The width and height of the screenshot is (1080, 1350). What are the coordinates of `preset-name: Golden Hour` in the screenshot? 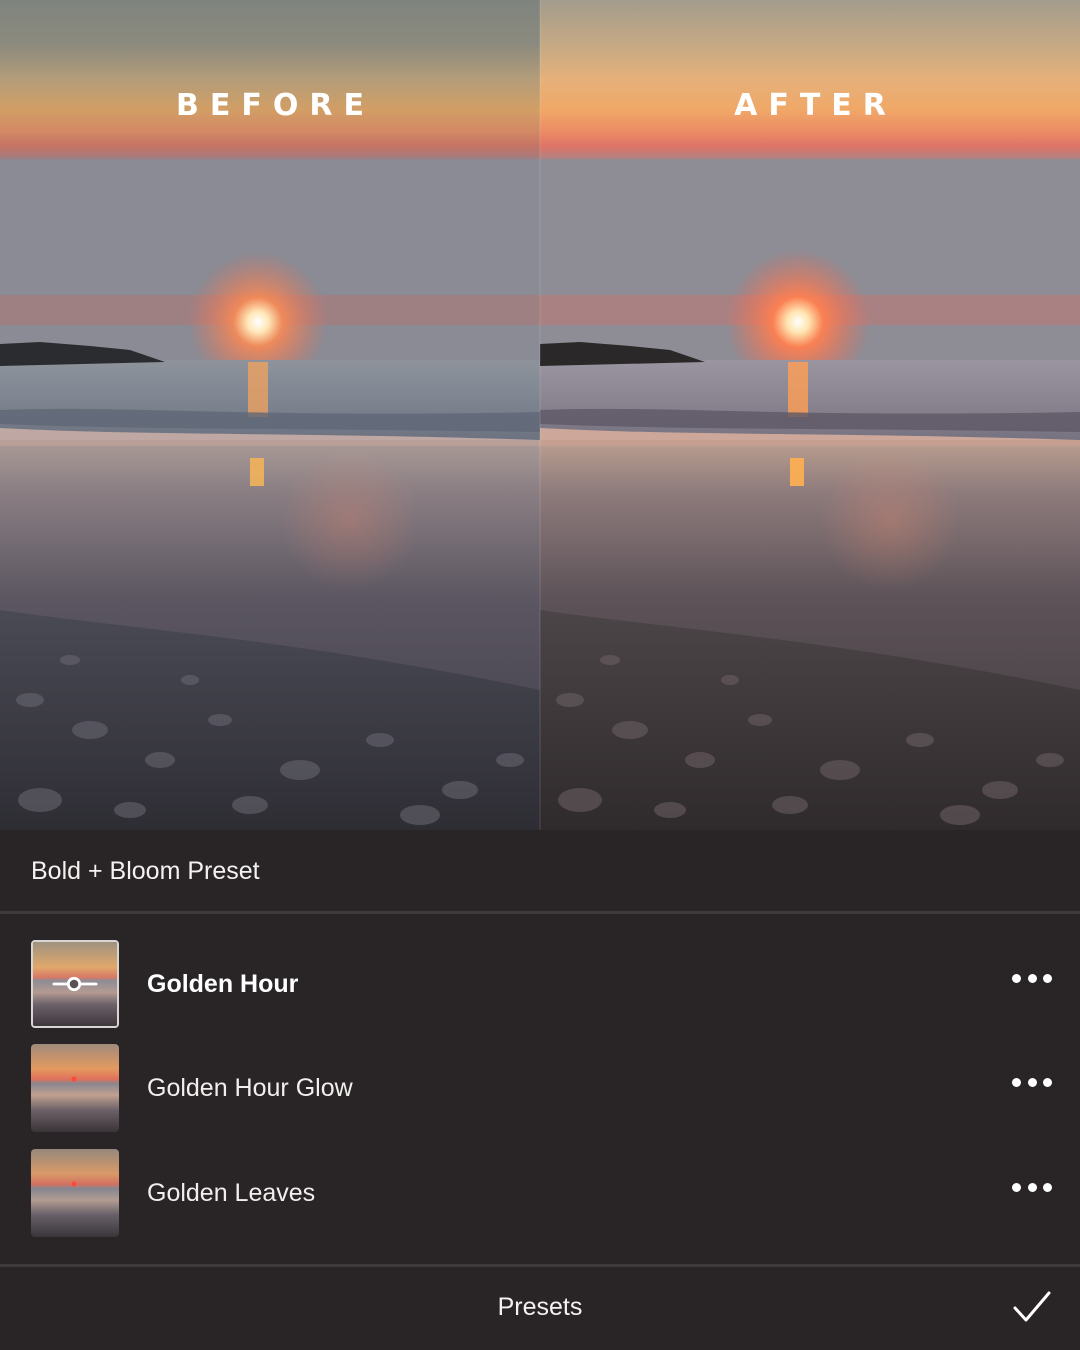 It's located at (223, 984).